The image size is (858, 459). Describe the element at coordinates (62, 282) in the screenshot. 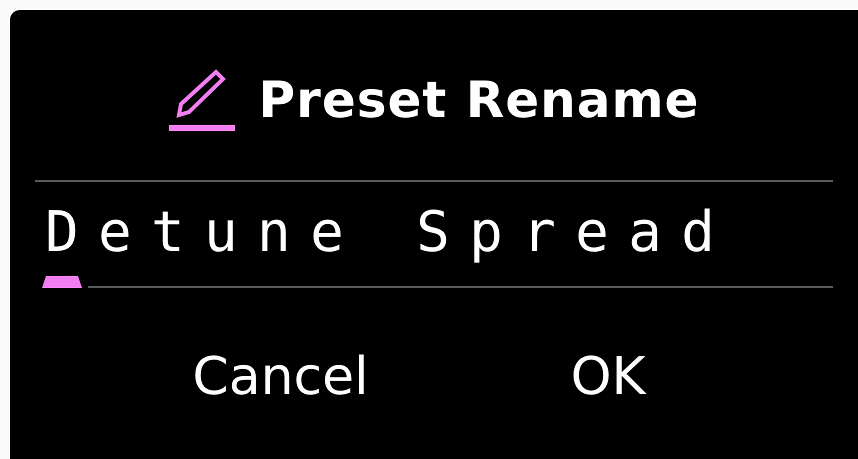

I see `text-cursor` at that location.